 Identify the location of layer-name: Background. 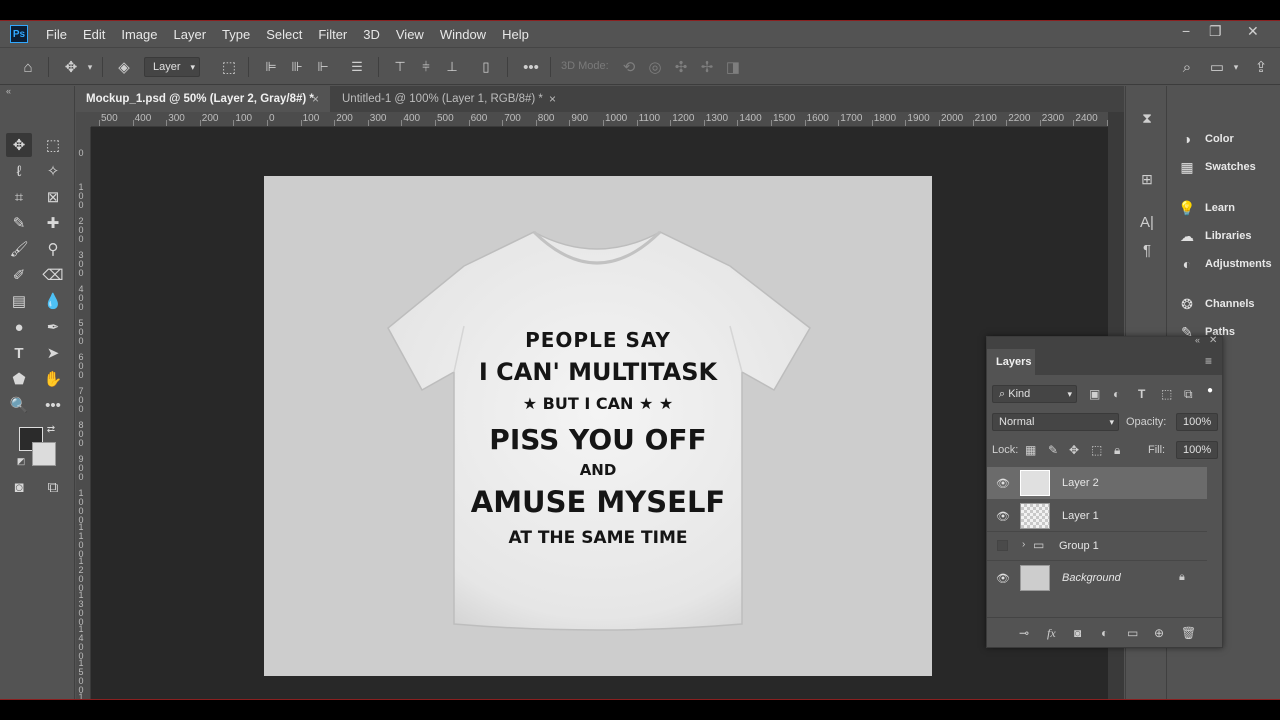
(1091, 578).